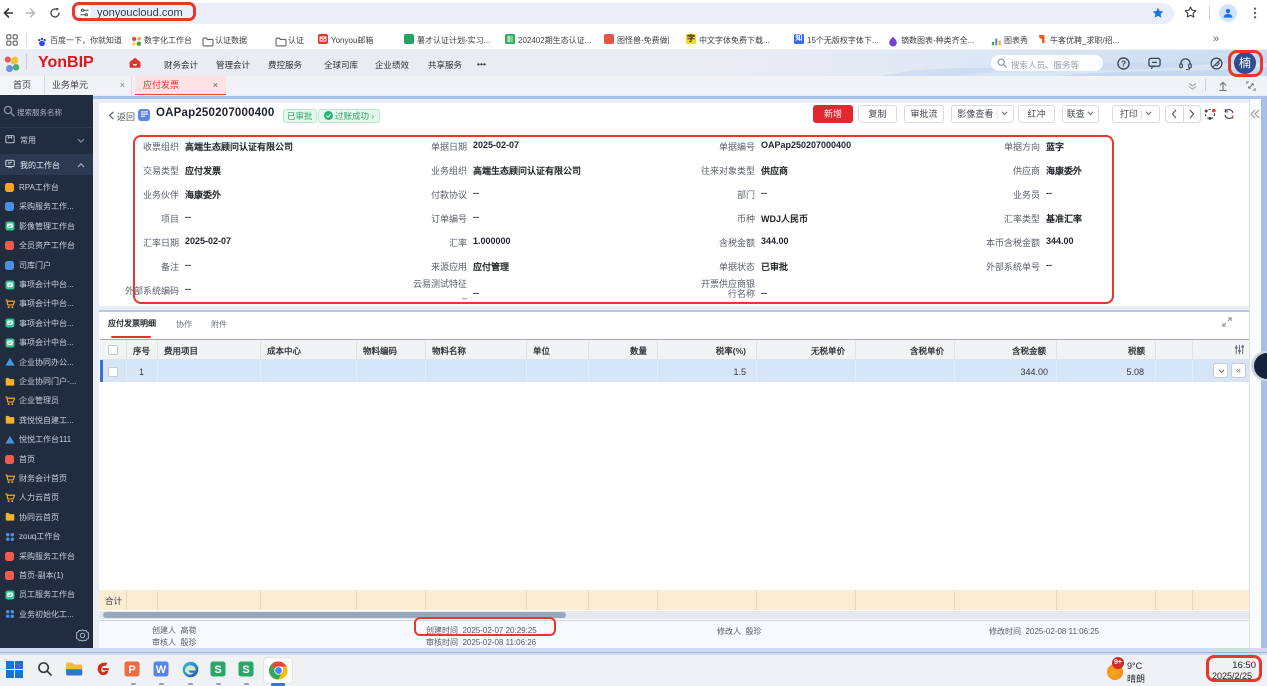 The width and height of the screenshot is (1267, 686). What do you see at coordinates (131, 670) in the screenshot?
I see `svg-text: P` at bounding box center [131, 670].